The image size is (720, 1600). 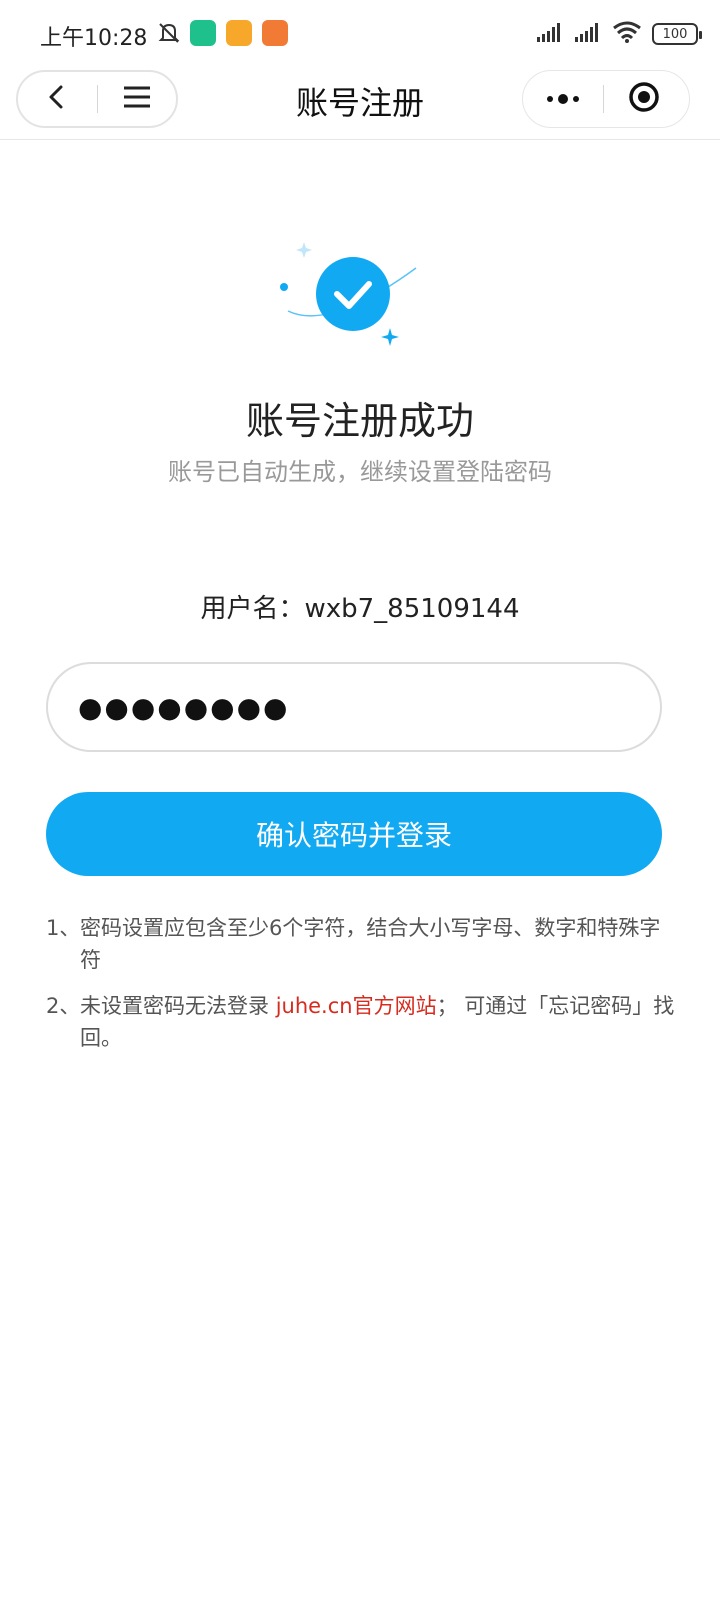 I want to click on green-app-icon, so click(x=203, y=33).